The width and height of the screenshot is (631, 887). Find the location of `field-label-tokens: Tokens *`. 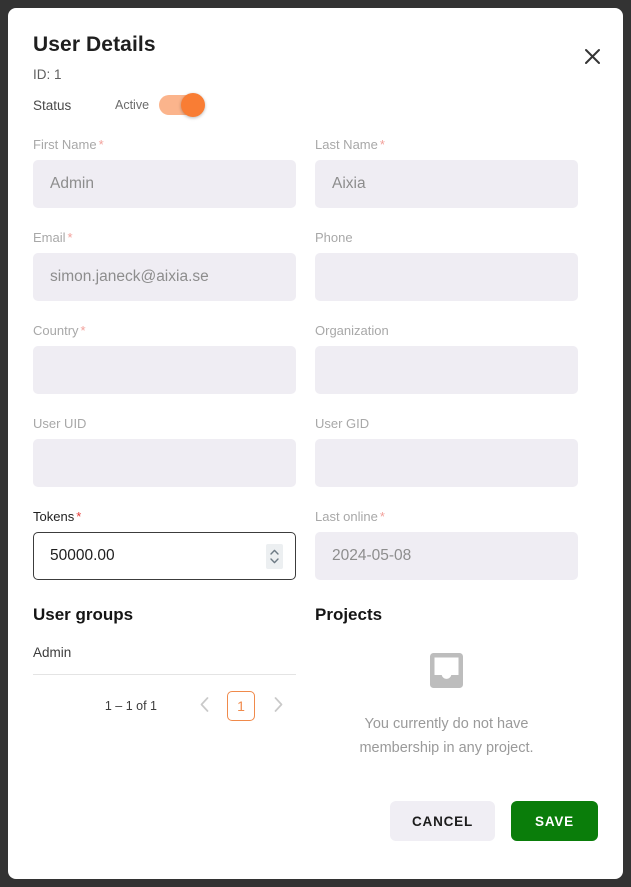

field-label-tokens: Tokens * is located at coordinates (57, 516).